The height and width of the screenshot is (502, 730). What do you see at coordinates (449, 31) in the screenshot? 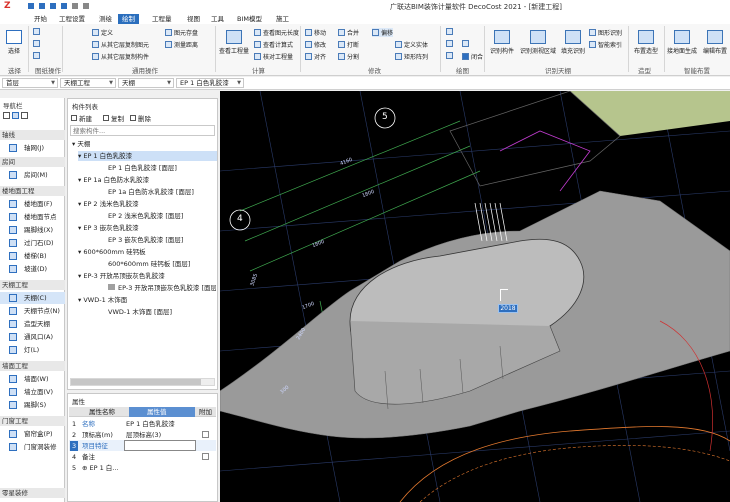
I see `draw-point-button` at bounding box center [449, 31].